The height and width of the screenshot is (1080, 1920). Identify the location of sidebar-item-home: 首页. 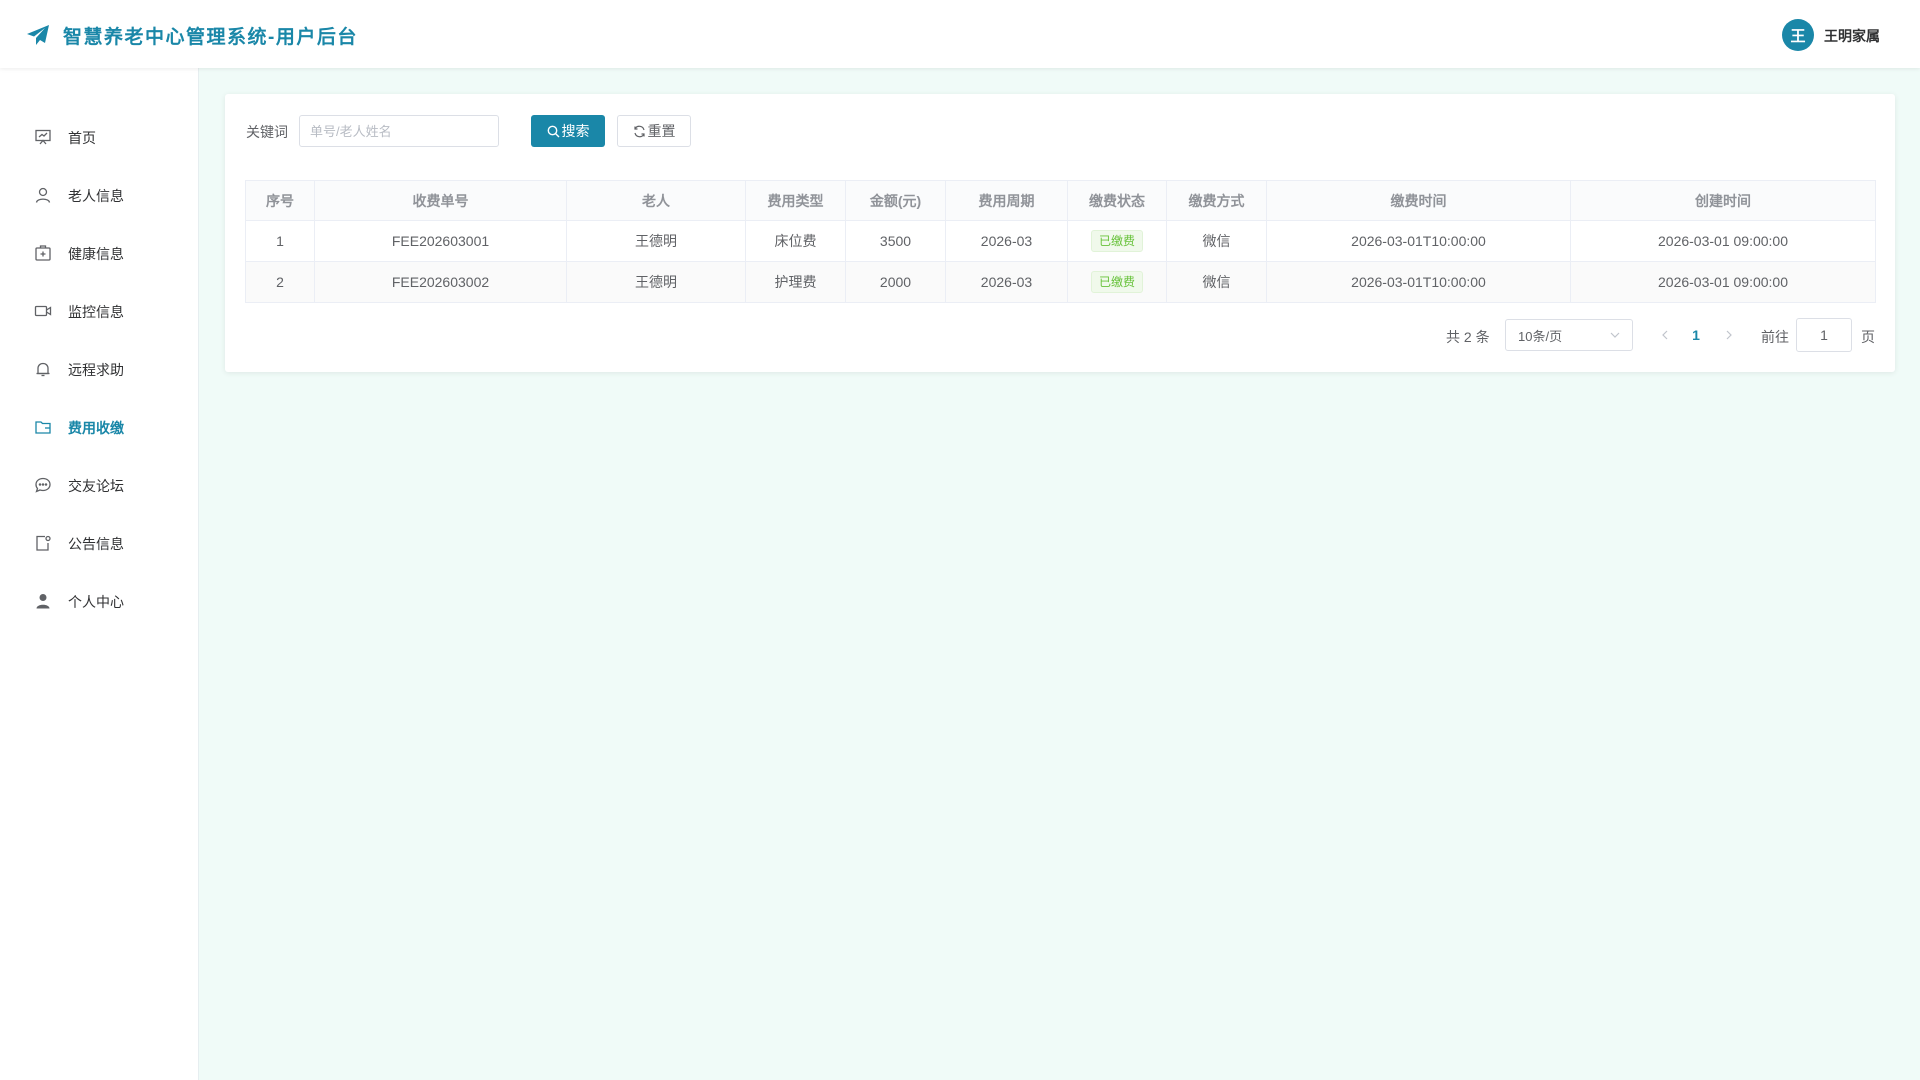
(99, 136).